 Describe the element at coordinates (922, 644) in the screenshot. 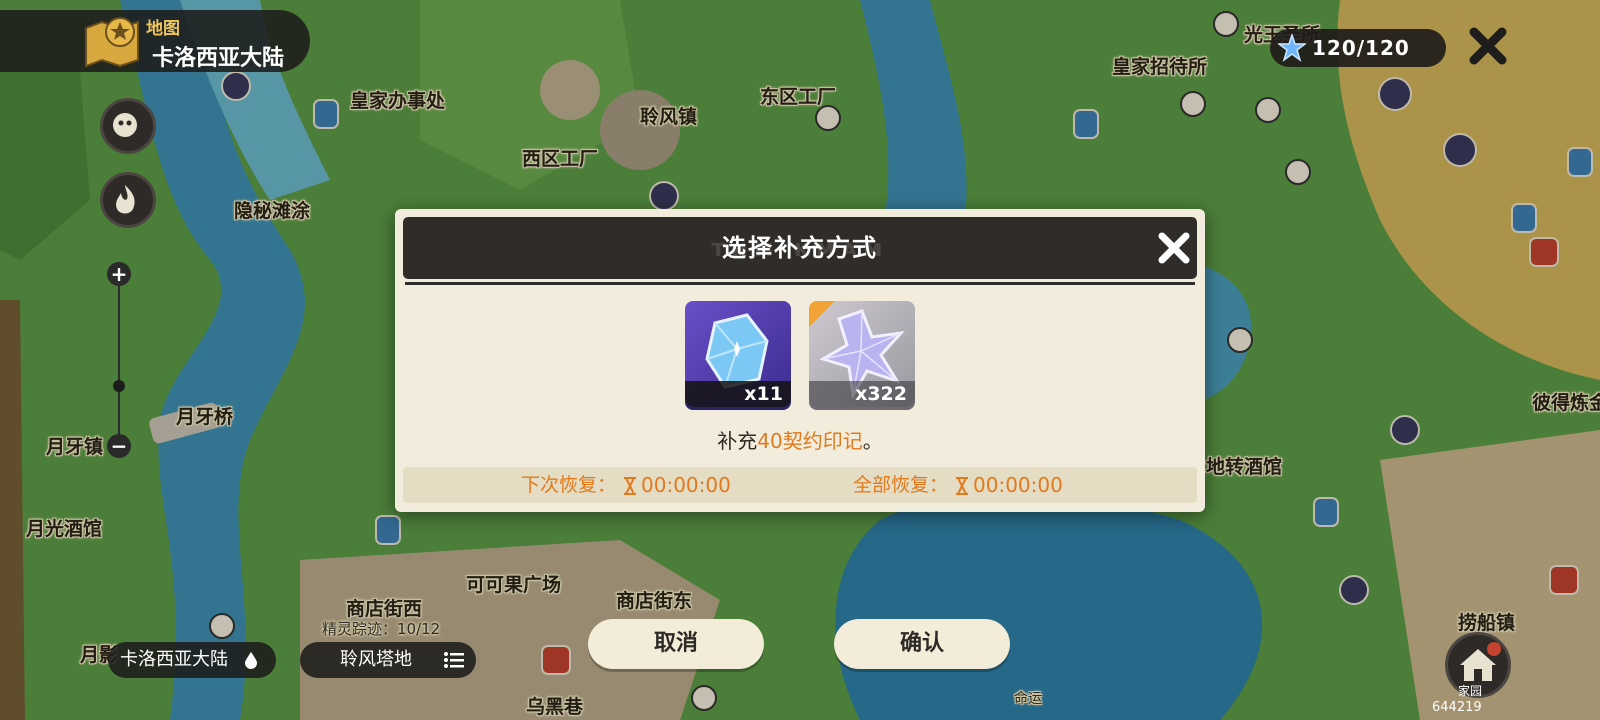

I see `confirm-button: 确认` at that location.